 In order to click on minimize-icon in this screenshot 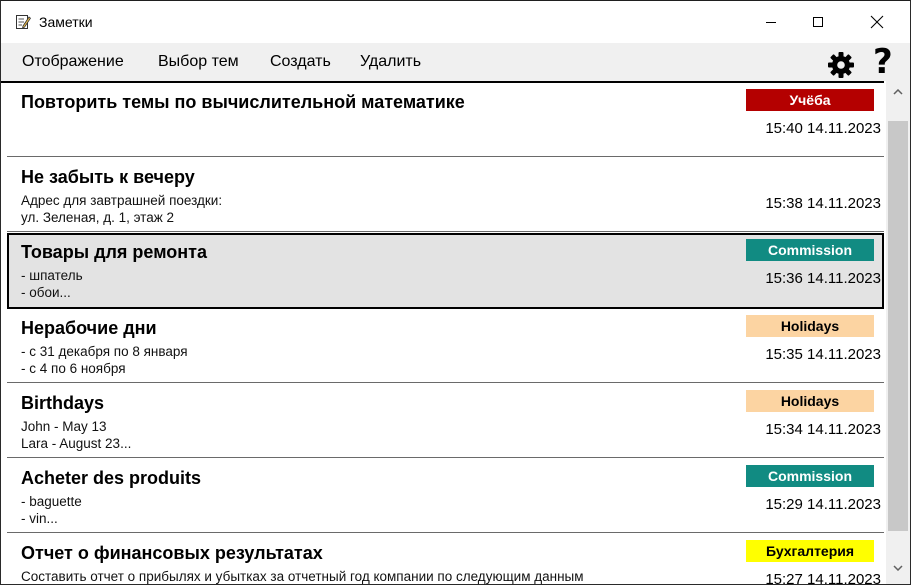, I will do `click(771, 22)`.